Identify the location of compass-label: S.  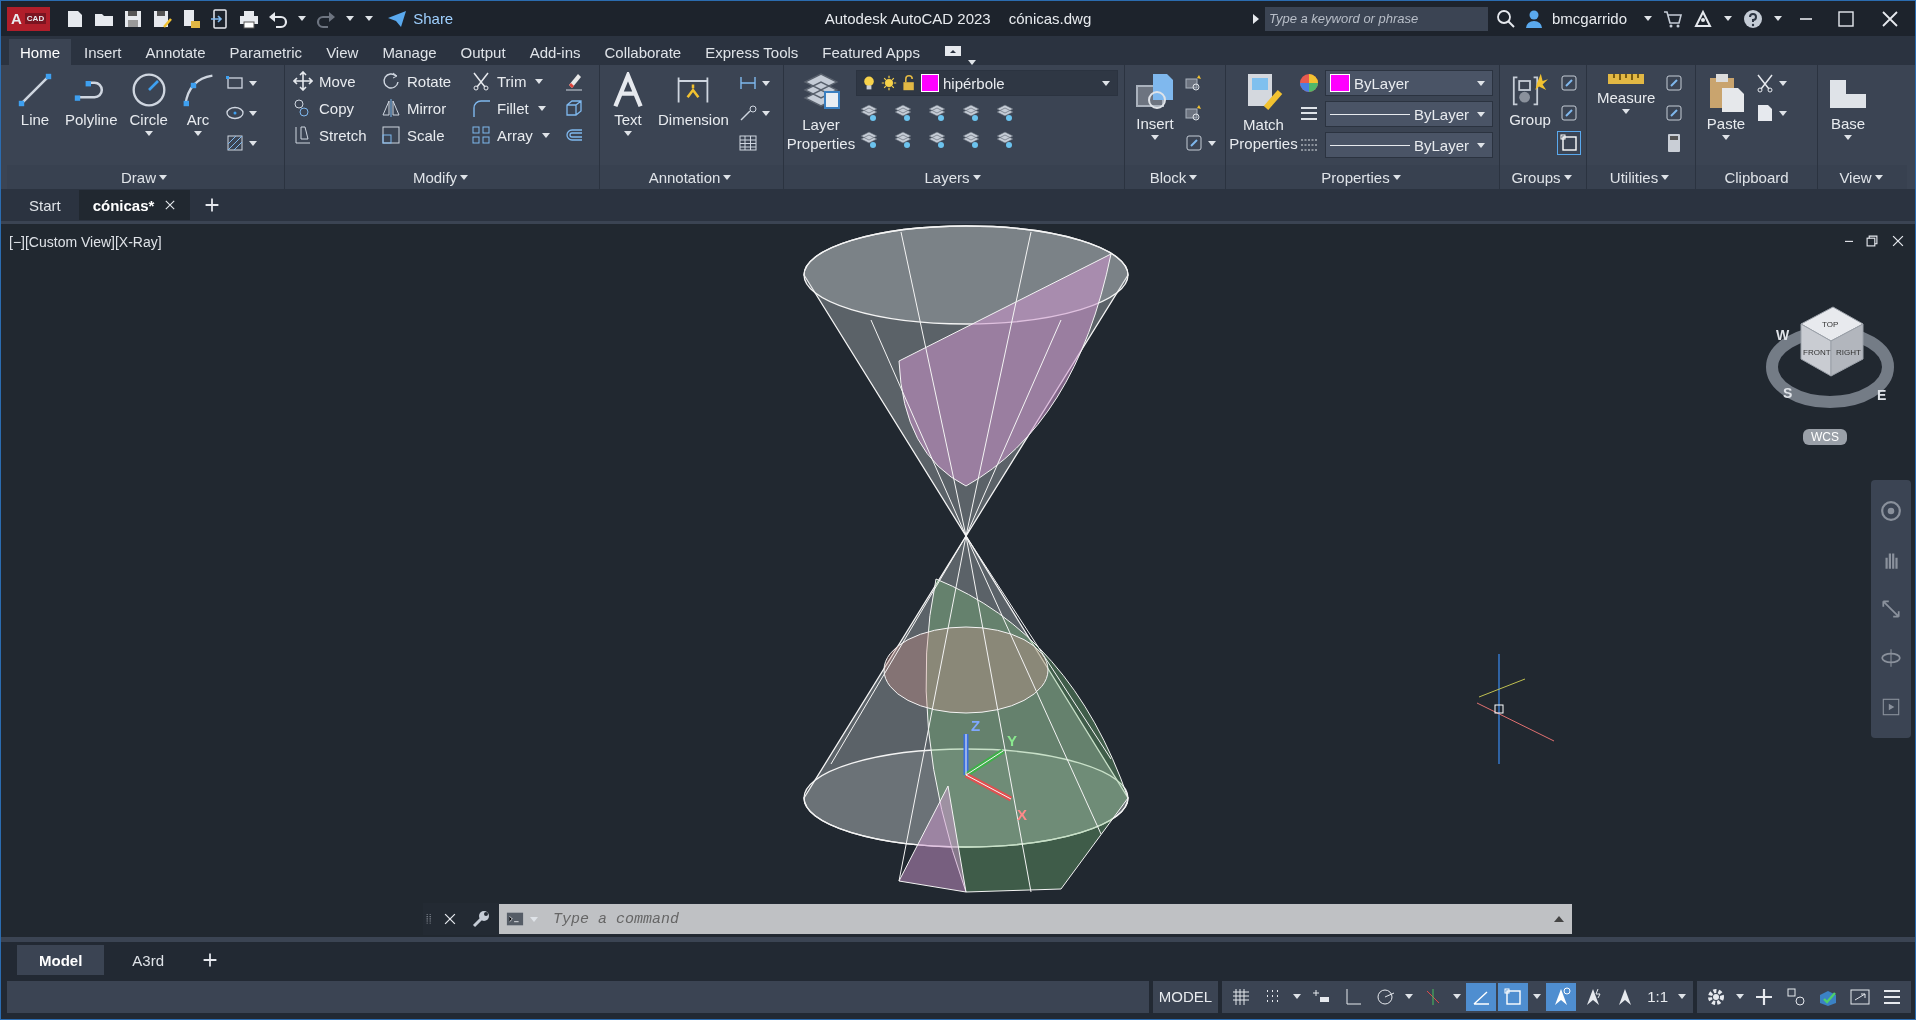
(1788, 393).